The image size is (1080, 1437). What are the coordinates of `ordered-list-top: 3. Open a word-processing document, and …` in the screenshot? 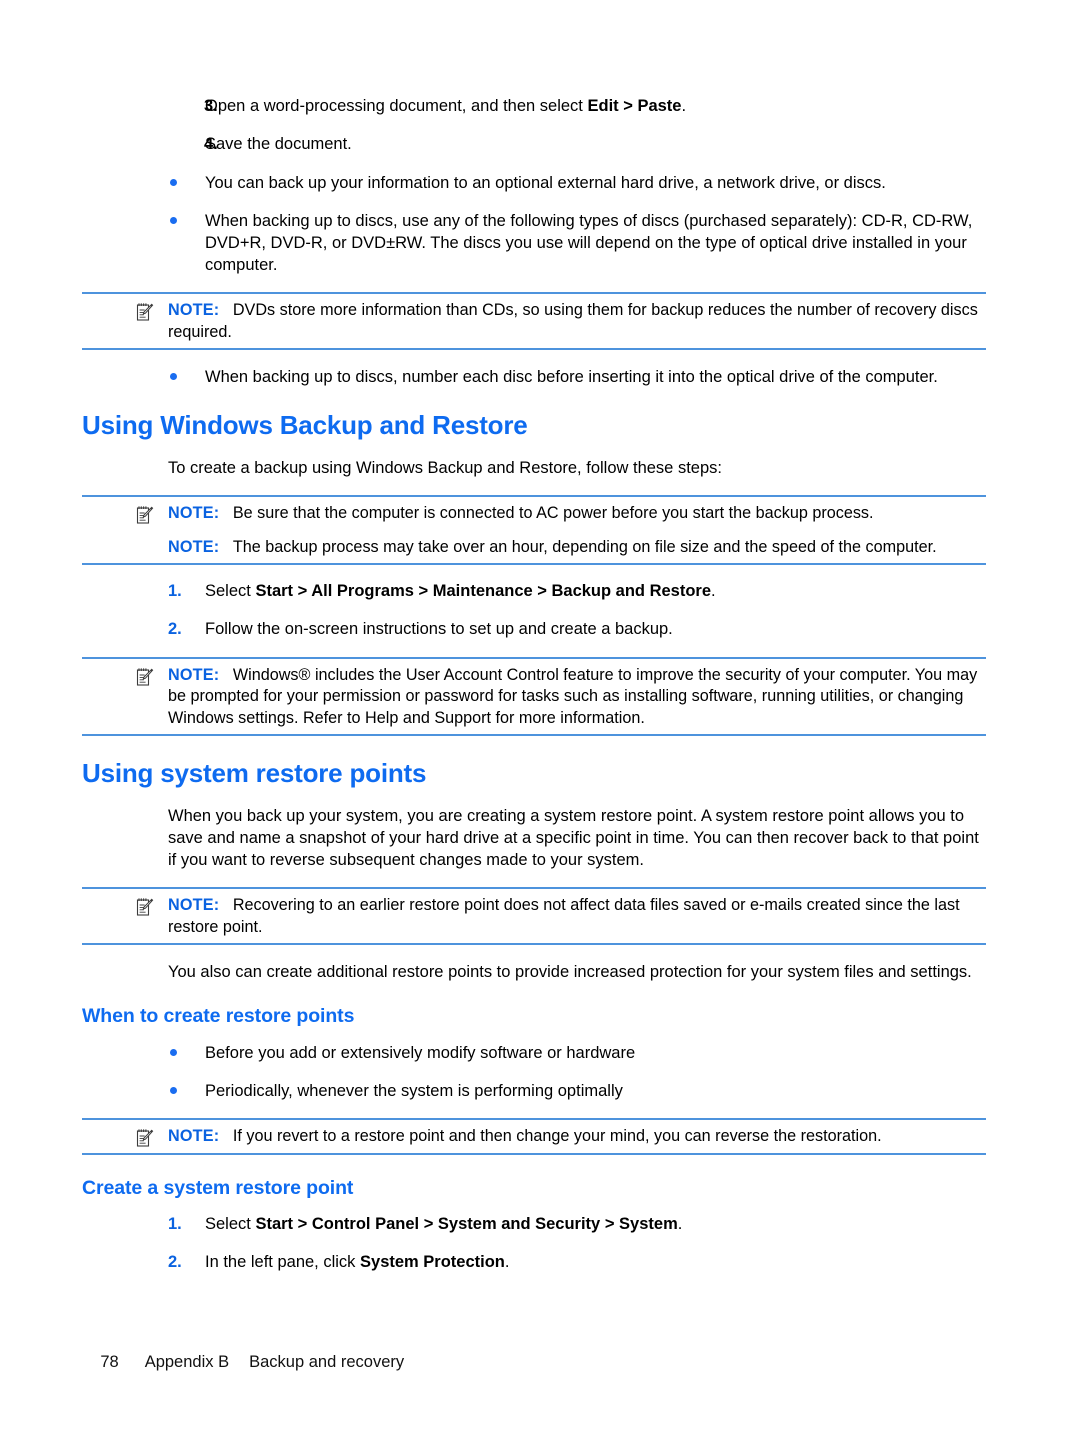 It's located at (535, 126).